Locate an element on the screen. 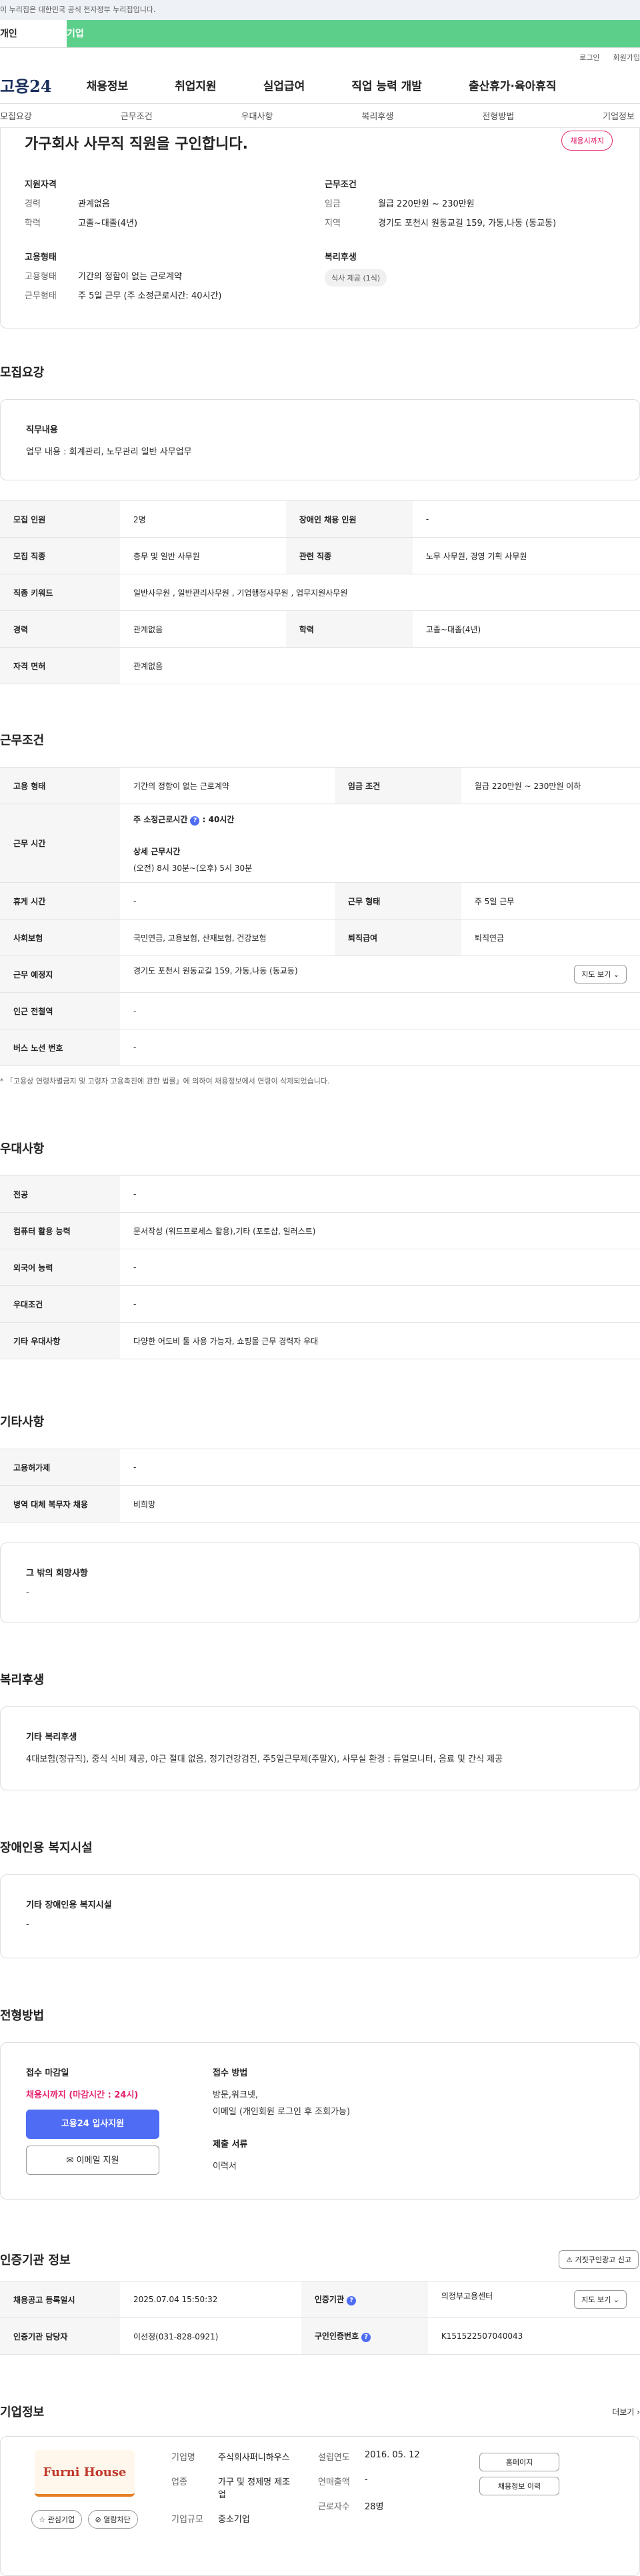 Image resolution: width=640 pixels, height=2576 pixels. more-link: 더보기 › is located at coordinates (626, 2411).